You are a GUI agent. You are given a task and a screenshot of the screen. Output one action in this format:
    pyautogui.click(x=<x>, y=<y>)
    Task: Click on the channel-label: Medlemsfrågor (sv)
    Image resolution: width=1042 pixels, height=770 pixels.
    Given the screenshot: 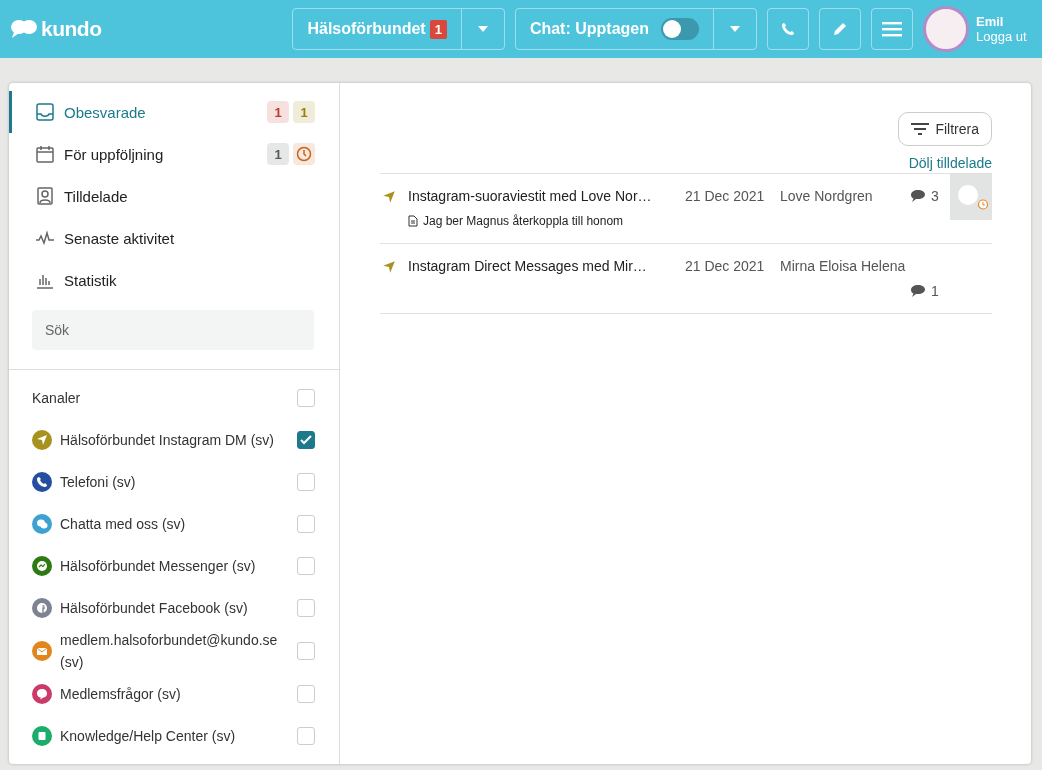 What is the action you would take?
    pyautogui.click(x=121, y=694)
    